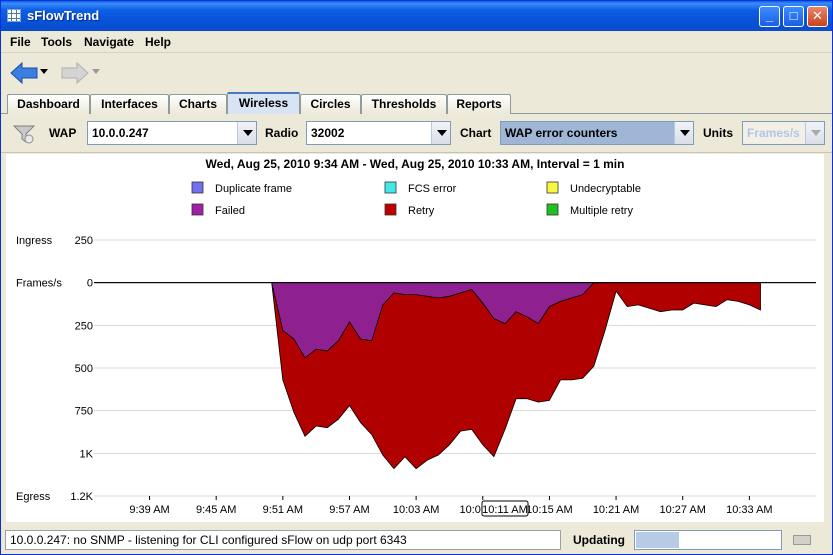 Image resolution: width=833 pixels, height=555 pixels. I want to click on y-tick-label-1: 0, so click(90, 284).